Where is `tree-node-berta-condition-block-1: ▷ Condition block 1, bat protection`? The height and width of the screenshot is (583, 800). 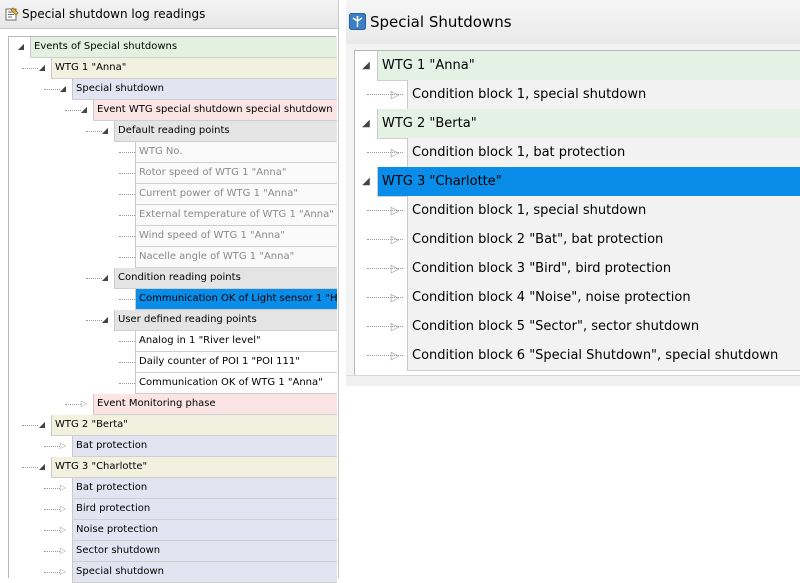 tree-node-berta-condition-block-1: ▷ Condition block 1, bat protection is located at coordinates (577, 153).